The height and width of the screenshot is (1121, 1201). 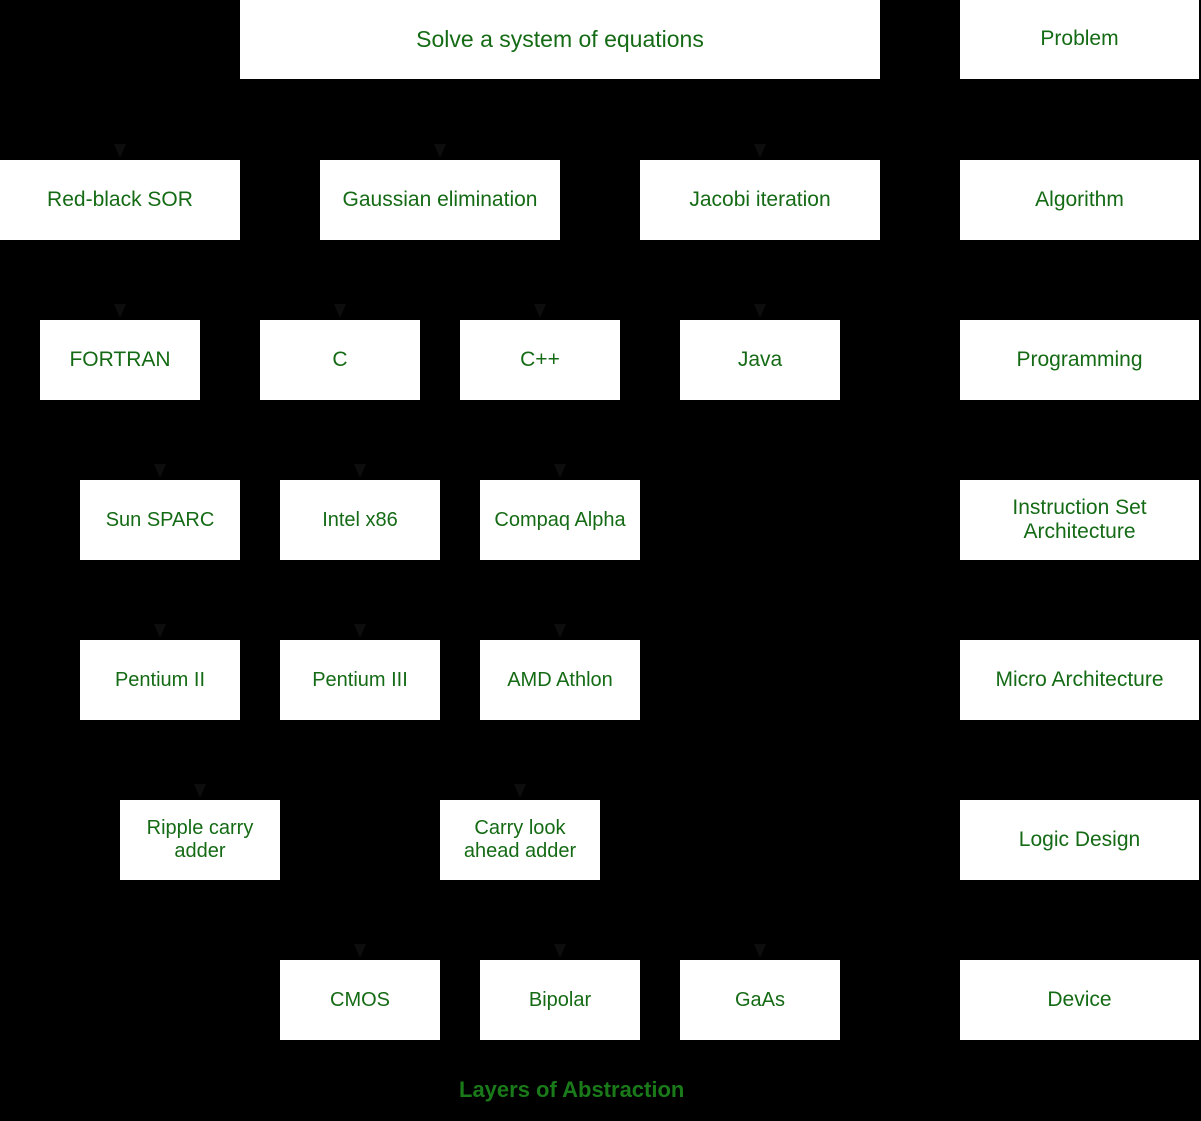 I want to click on node-intel-x86: Intel x86, so click(x=360, y=520).